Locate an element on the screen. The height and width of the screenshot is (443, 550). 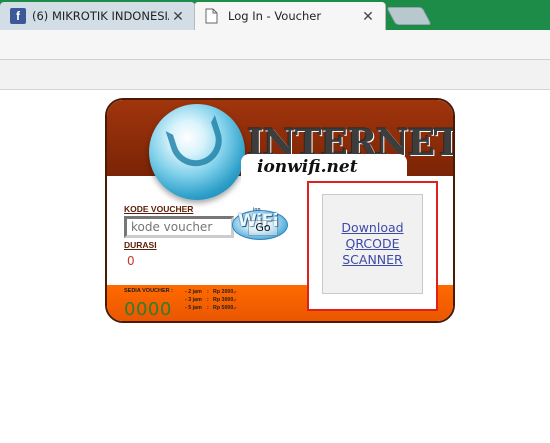
duration-value: 0 is located at coordinates (131, 261).